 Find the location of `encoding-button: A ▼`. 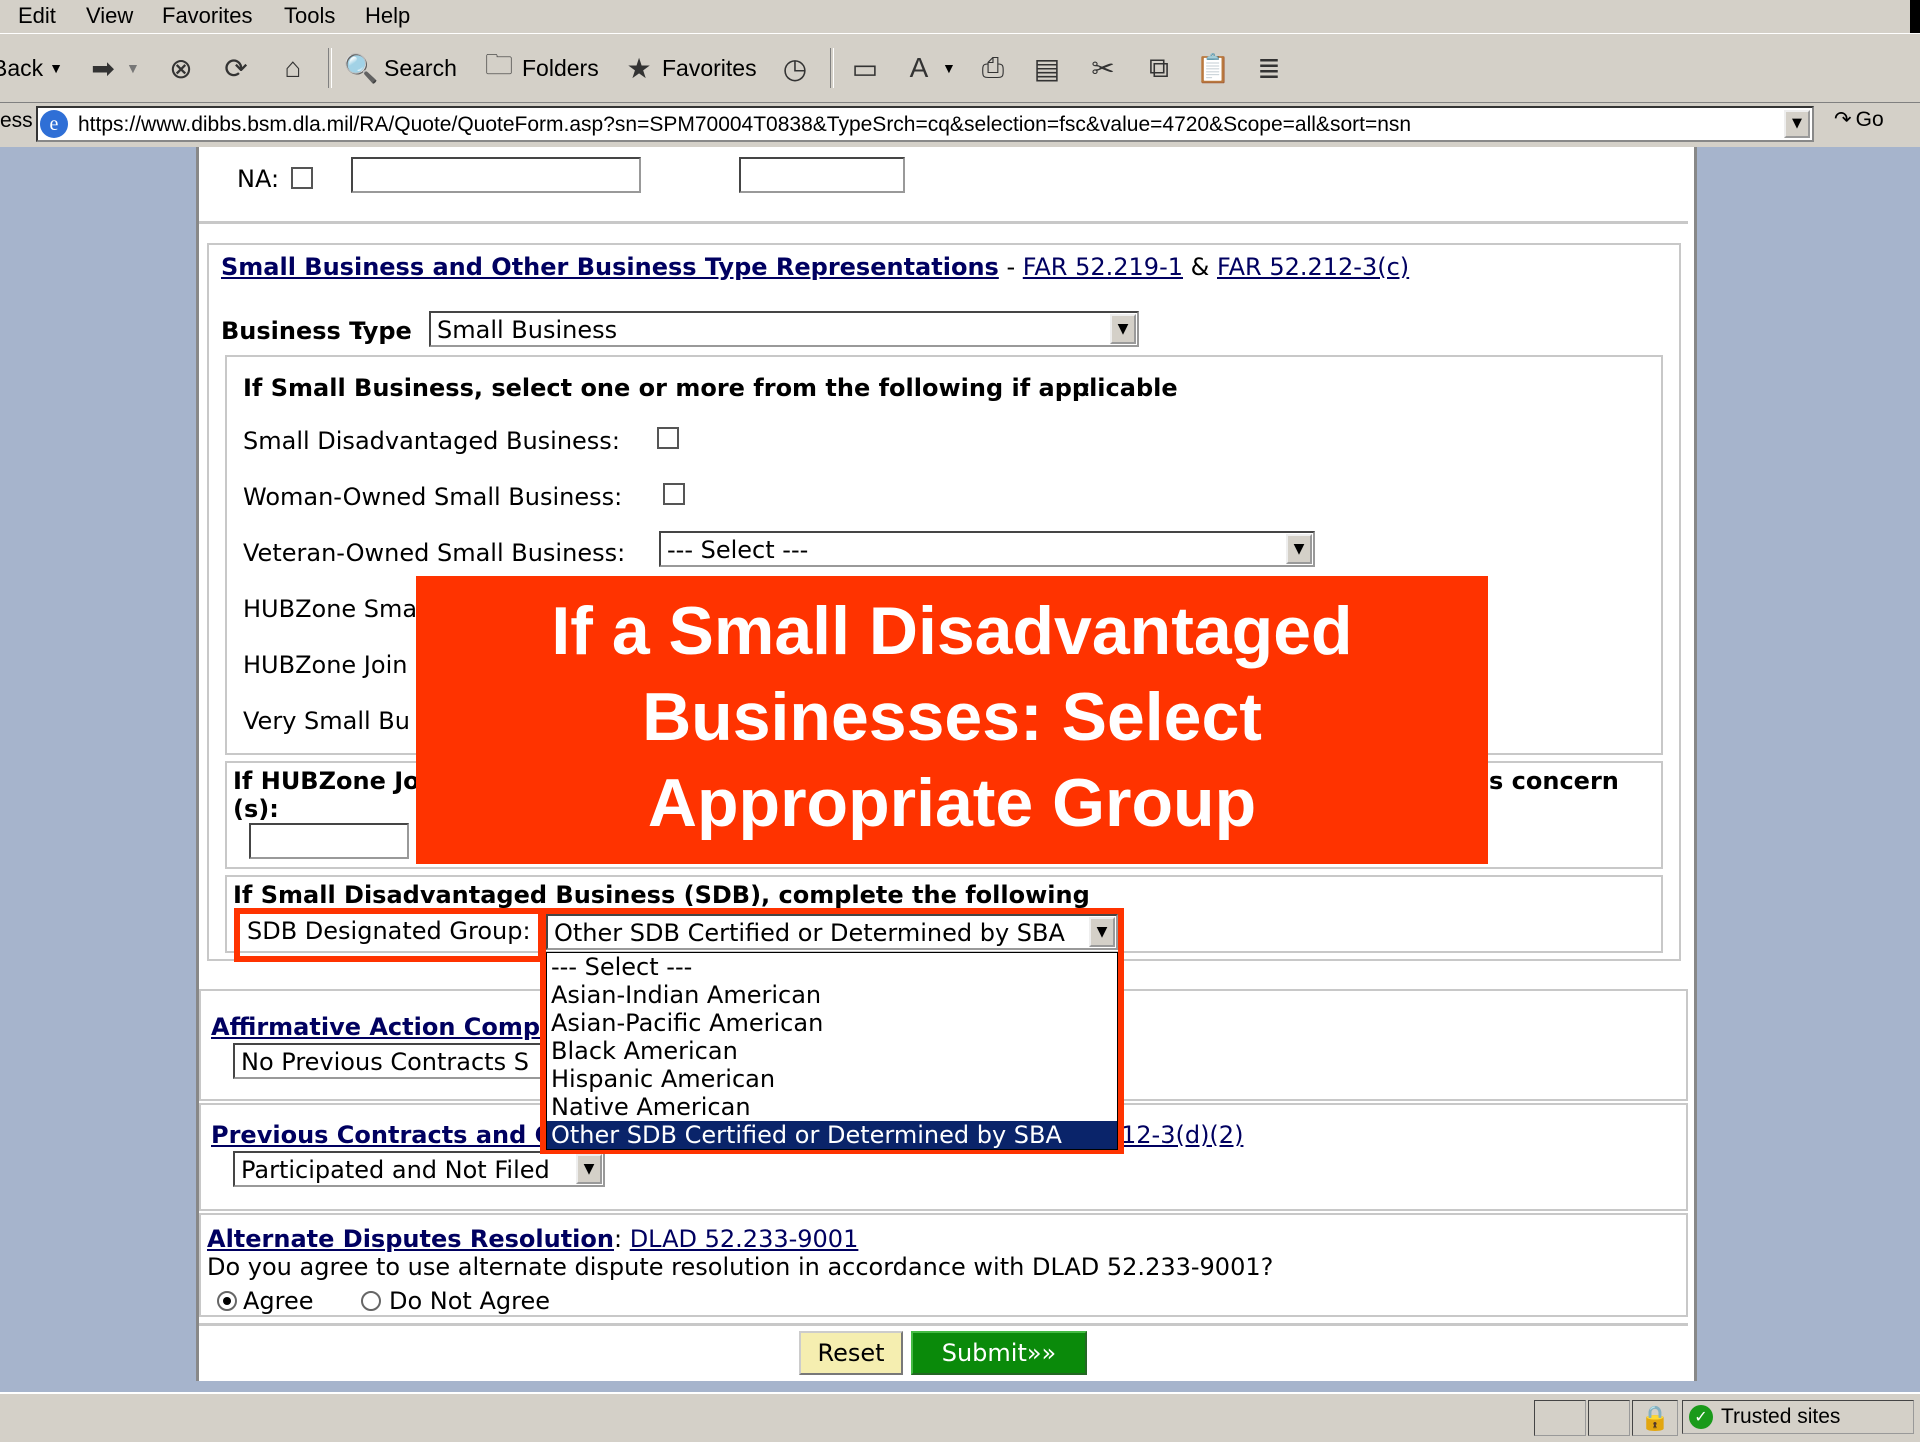

encoding-button: A ▼ is located at coordinates (929, 68).